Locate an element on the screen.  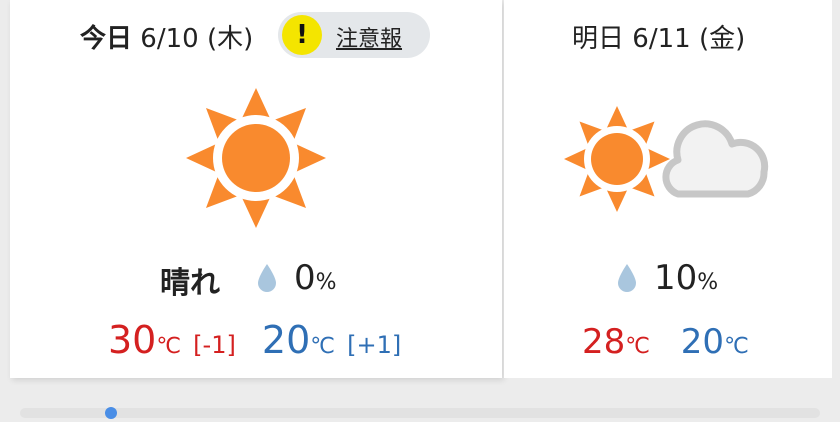
tomorrow-label: 明日 is located at coordinates (598, 39).